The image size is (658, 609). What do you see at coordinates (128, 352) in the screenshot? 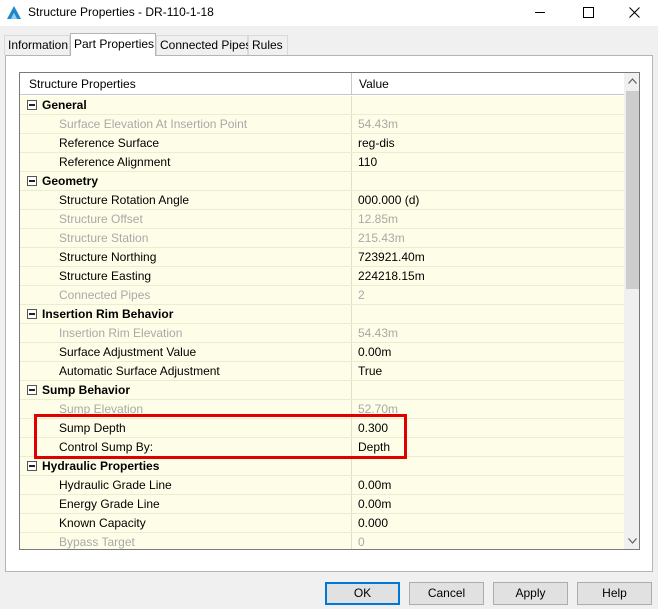
I see `property-name: Surface Adjustment Value` at bounding box center [128, 352].